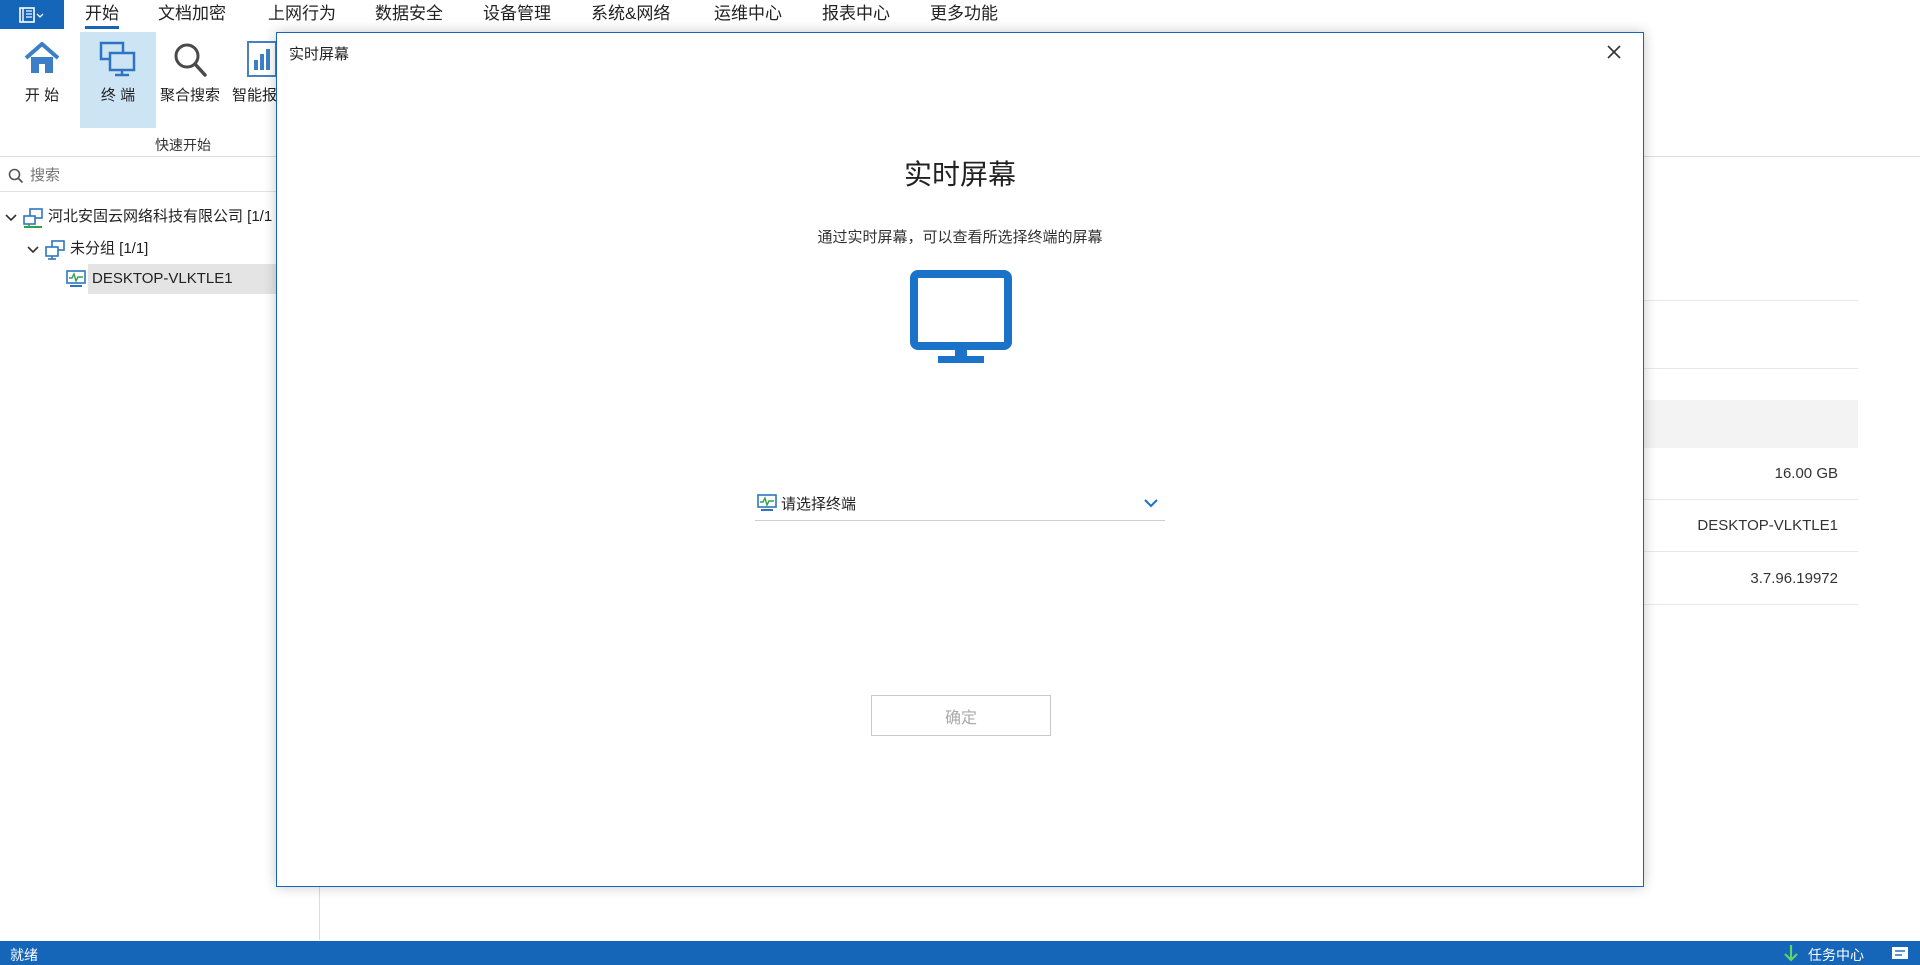  I want to click on close-icon, so click(1614, 52).